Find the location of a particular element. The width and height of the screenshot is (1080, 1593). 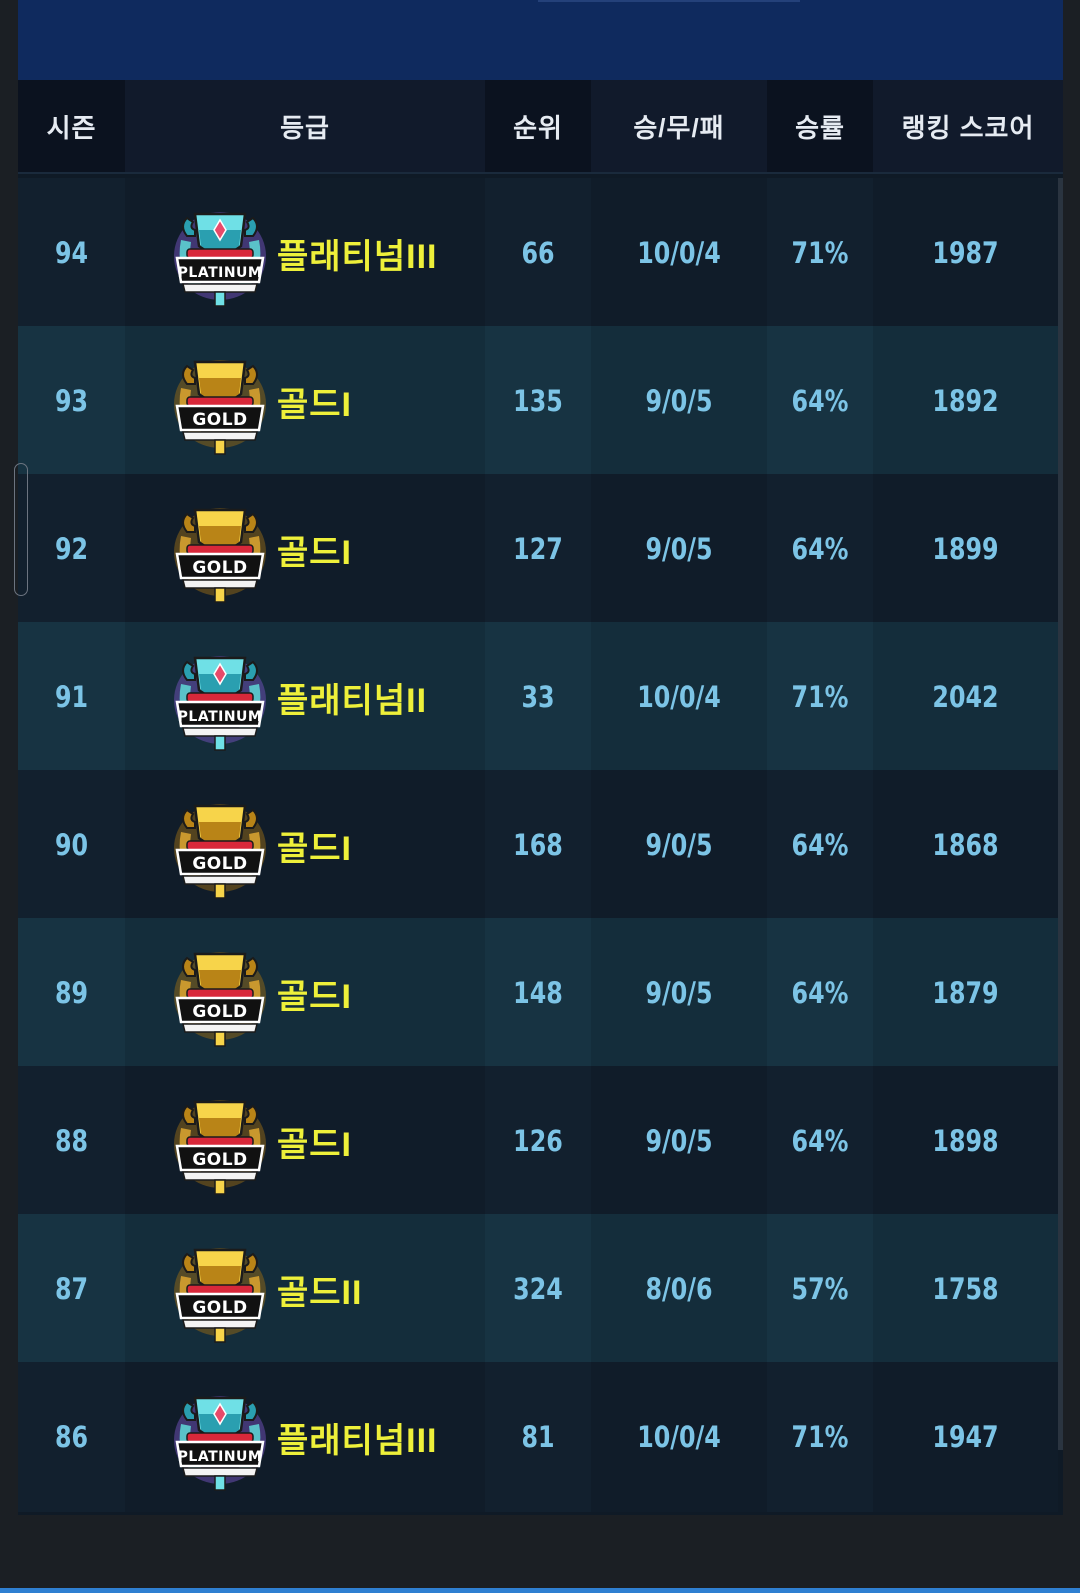

rank-cell: 324 is located at coordinates (538, 1289).